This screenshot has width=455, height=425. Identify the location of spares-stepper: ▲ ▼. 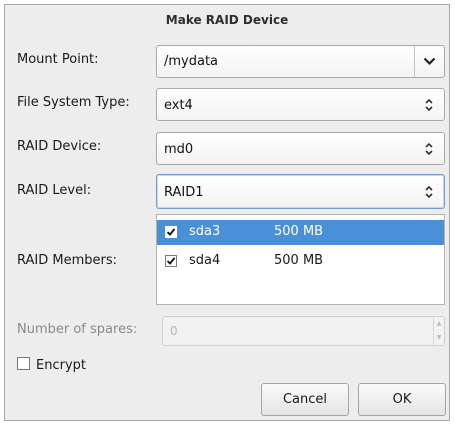
(438, 331).